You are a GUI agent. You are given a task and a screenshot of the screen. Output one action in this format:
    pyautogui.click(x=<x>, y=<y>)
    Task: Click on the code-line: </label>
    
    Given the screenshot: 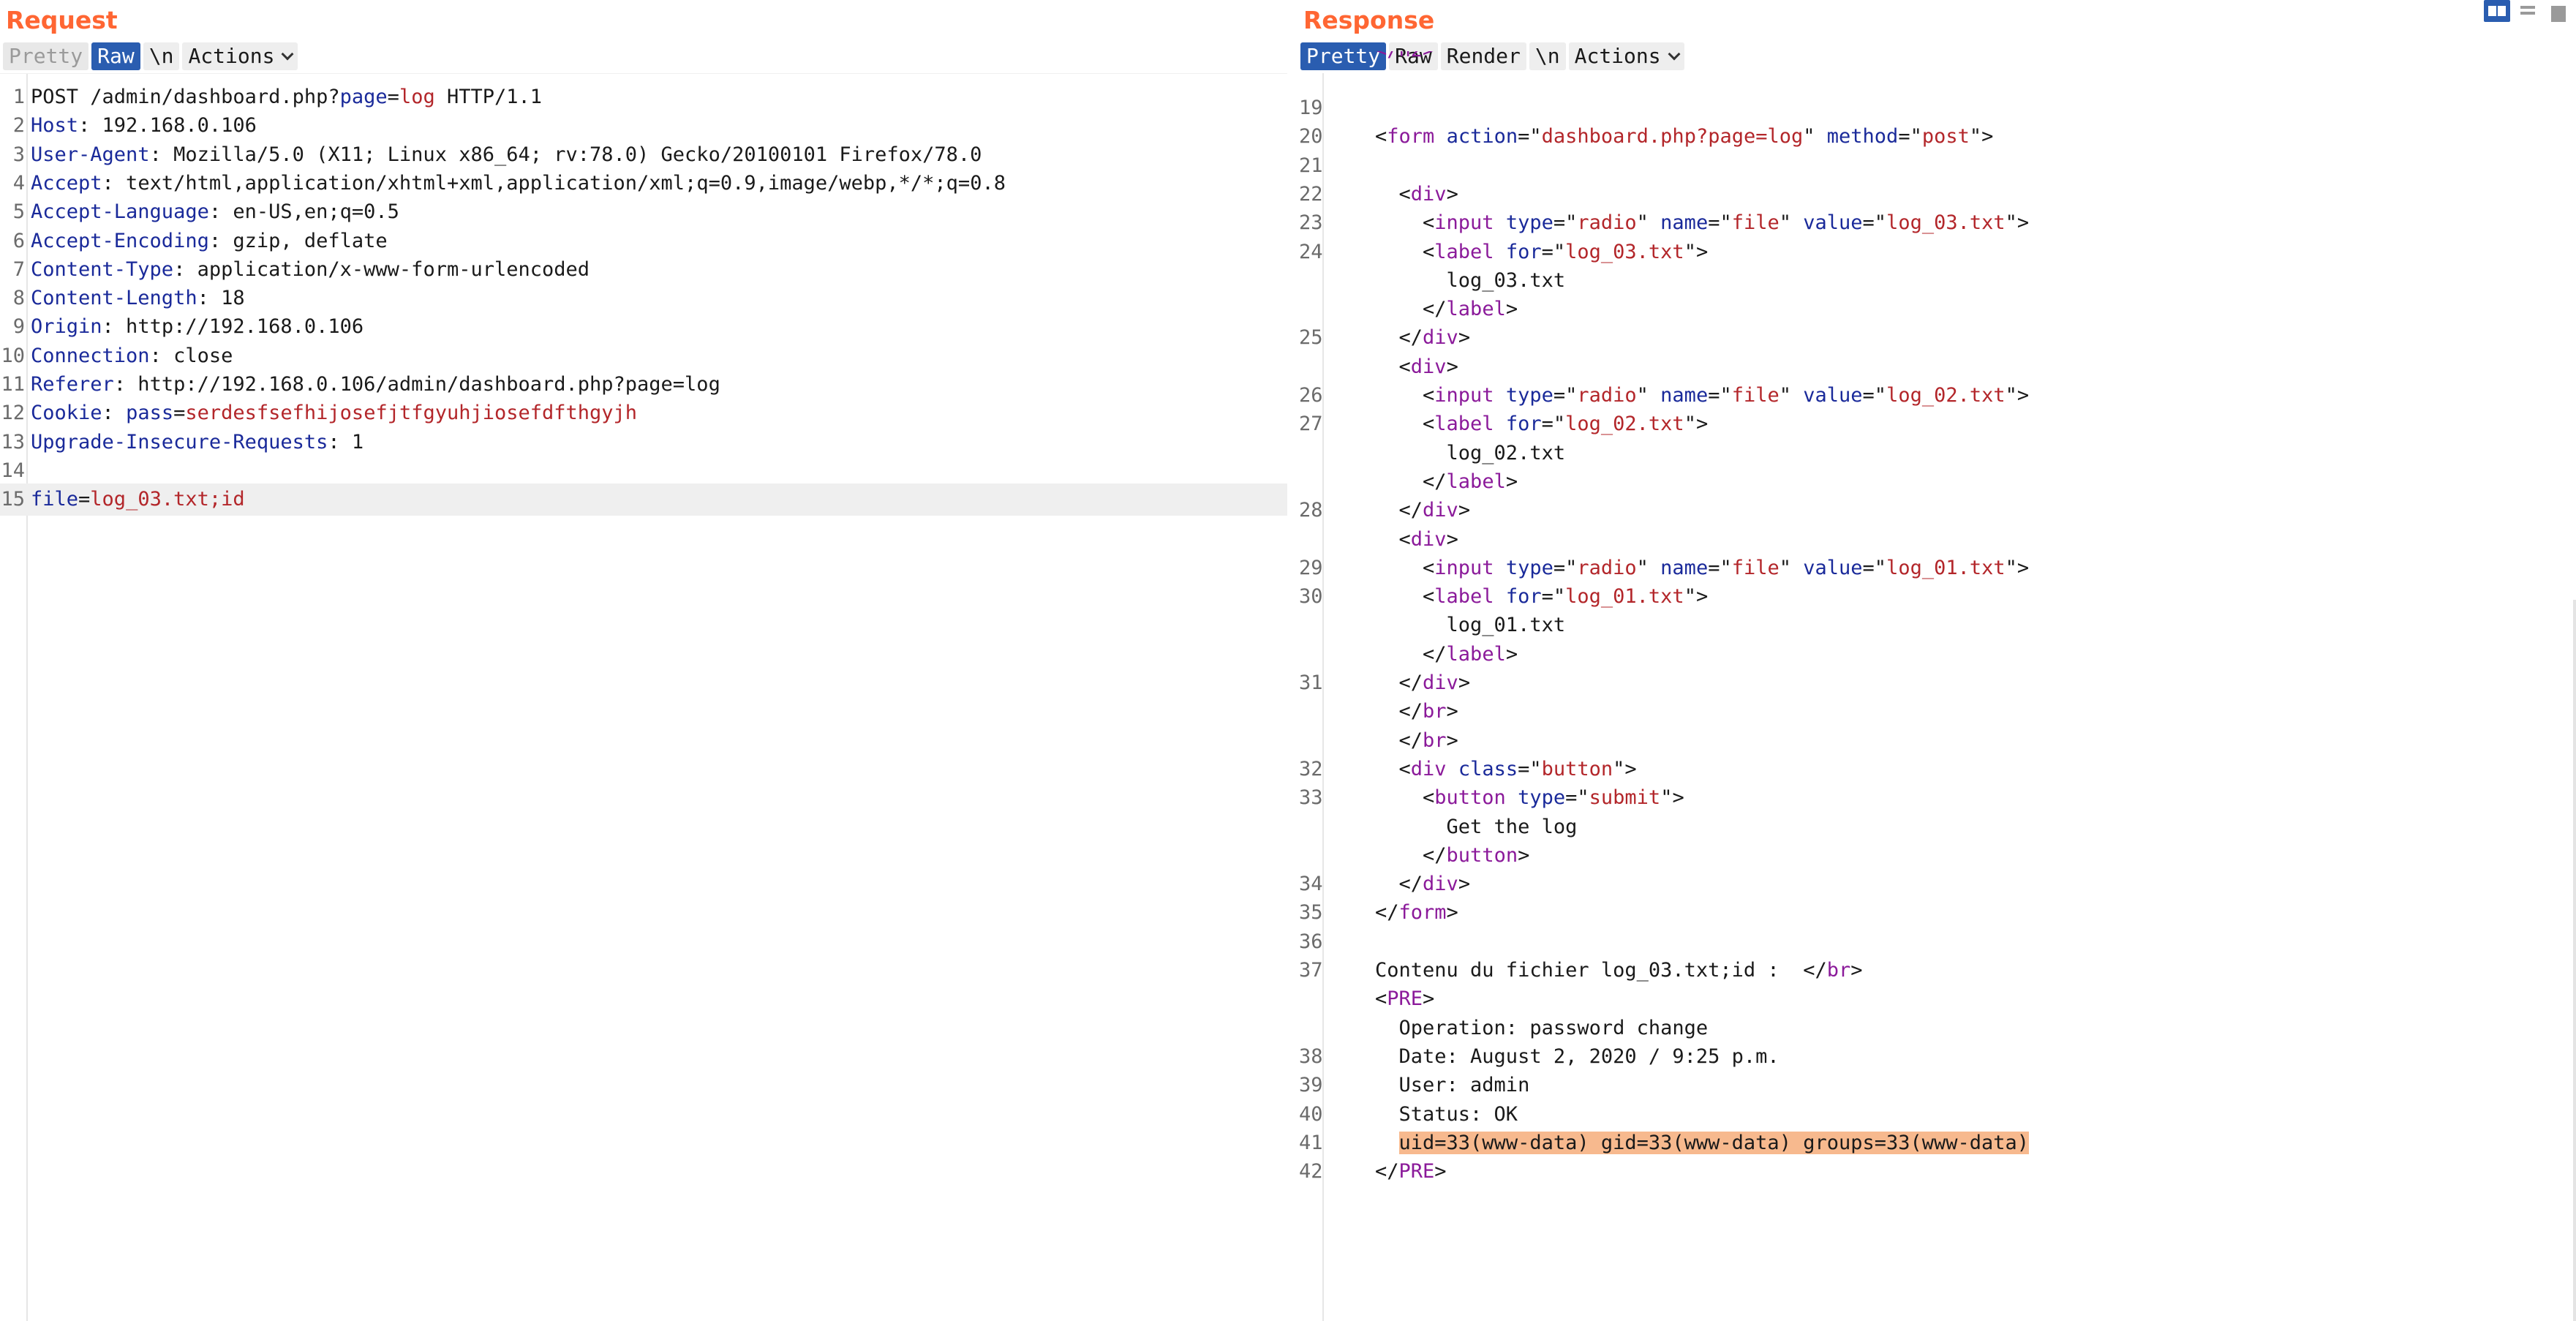 What is the action you would take?
    pyautogui.click(x=1936, y=482)
    